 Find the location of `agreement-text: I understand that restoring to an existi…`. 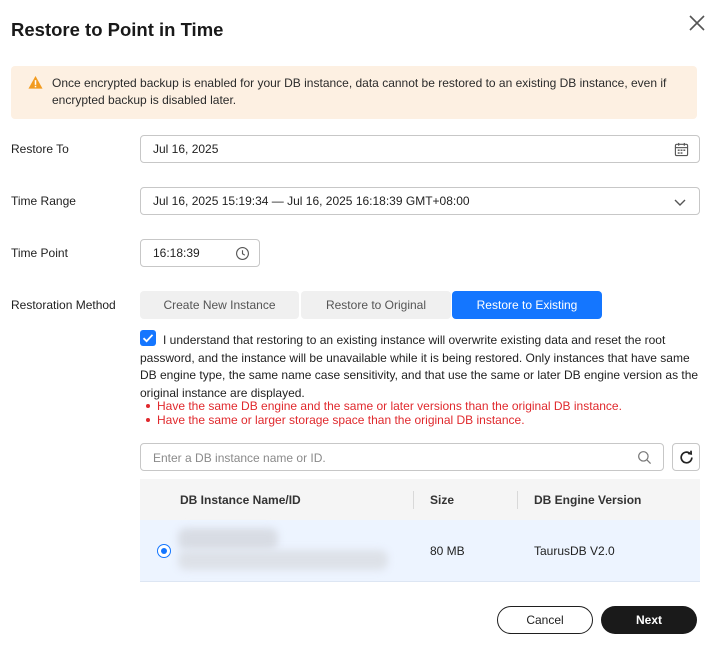

agreement-text: I understand that restoring to an existi… is located at coordinates (419, 366).